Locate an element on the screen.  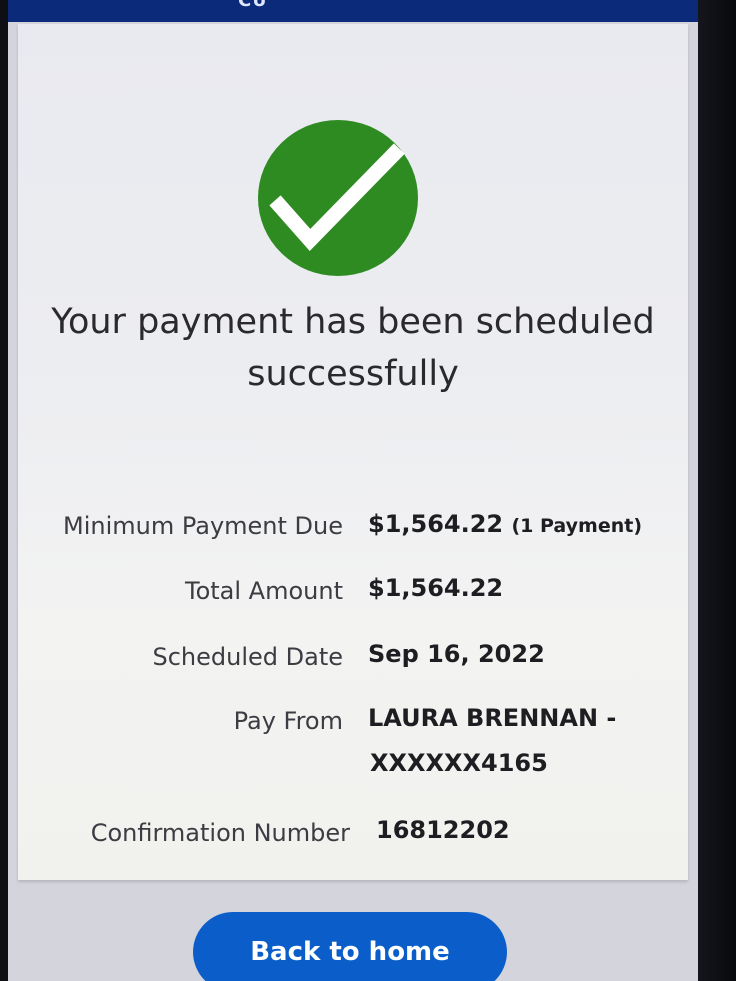
minimum-payment-value: $1,564.22 (1 Payment) is located at coordinates (505, 524).